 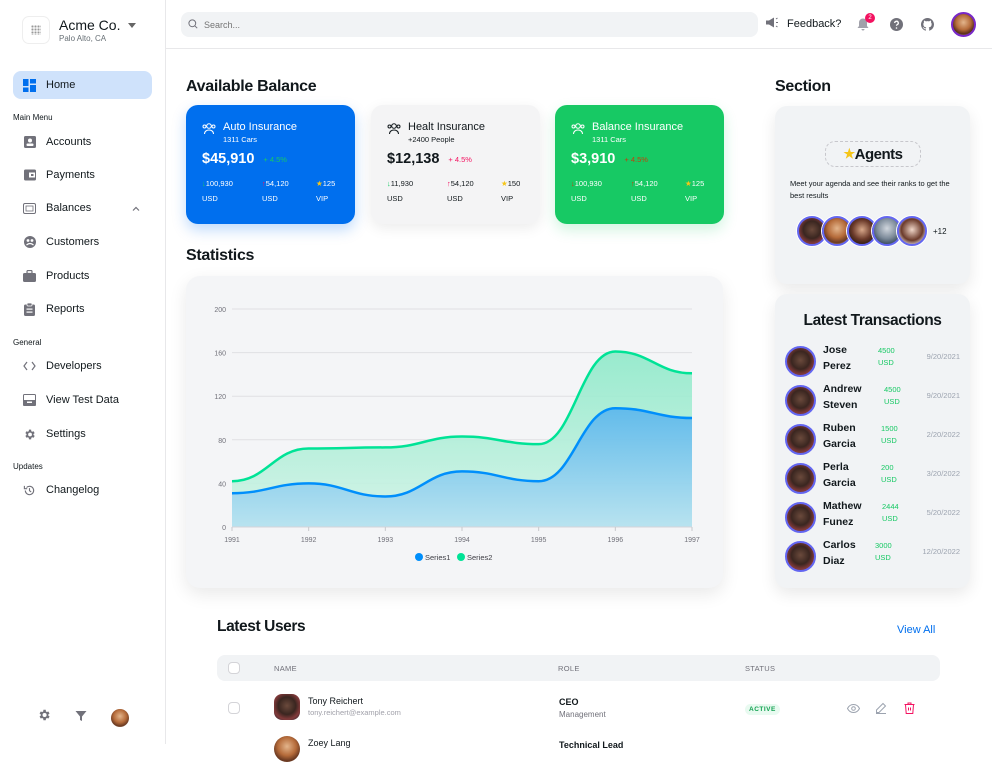 What do you see at coordinates (29, 366) in the screenshot?
I see `code-icon` at bounding box center [29, 366].